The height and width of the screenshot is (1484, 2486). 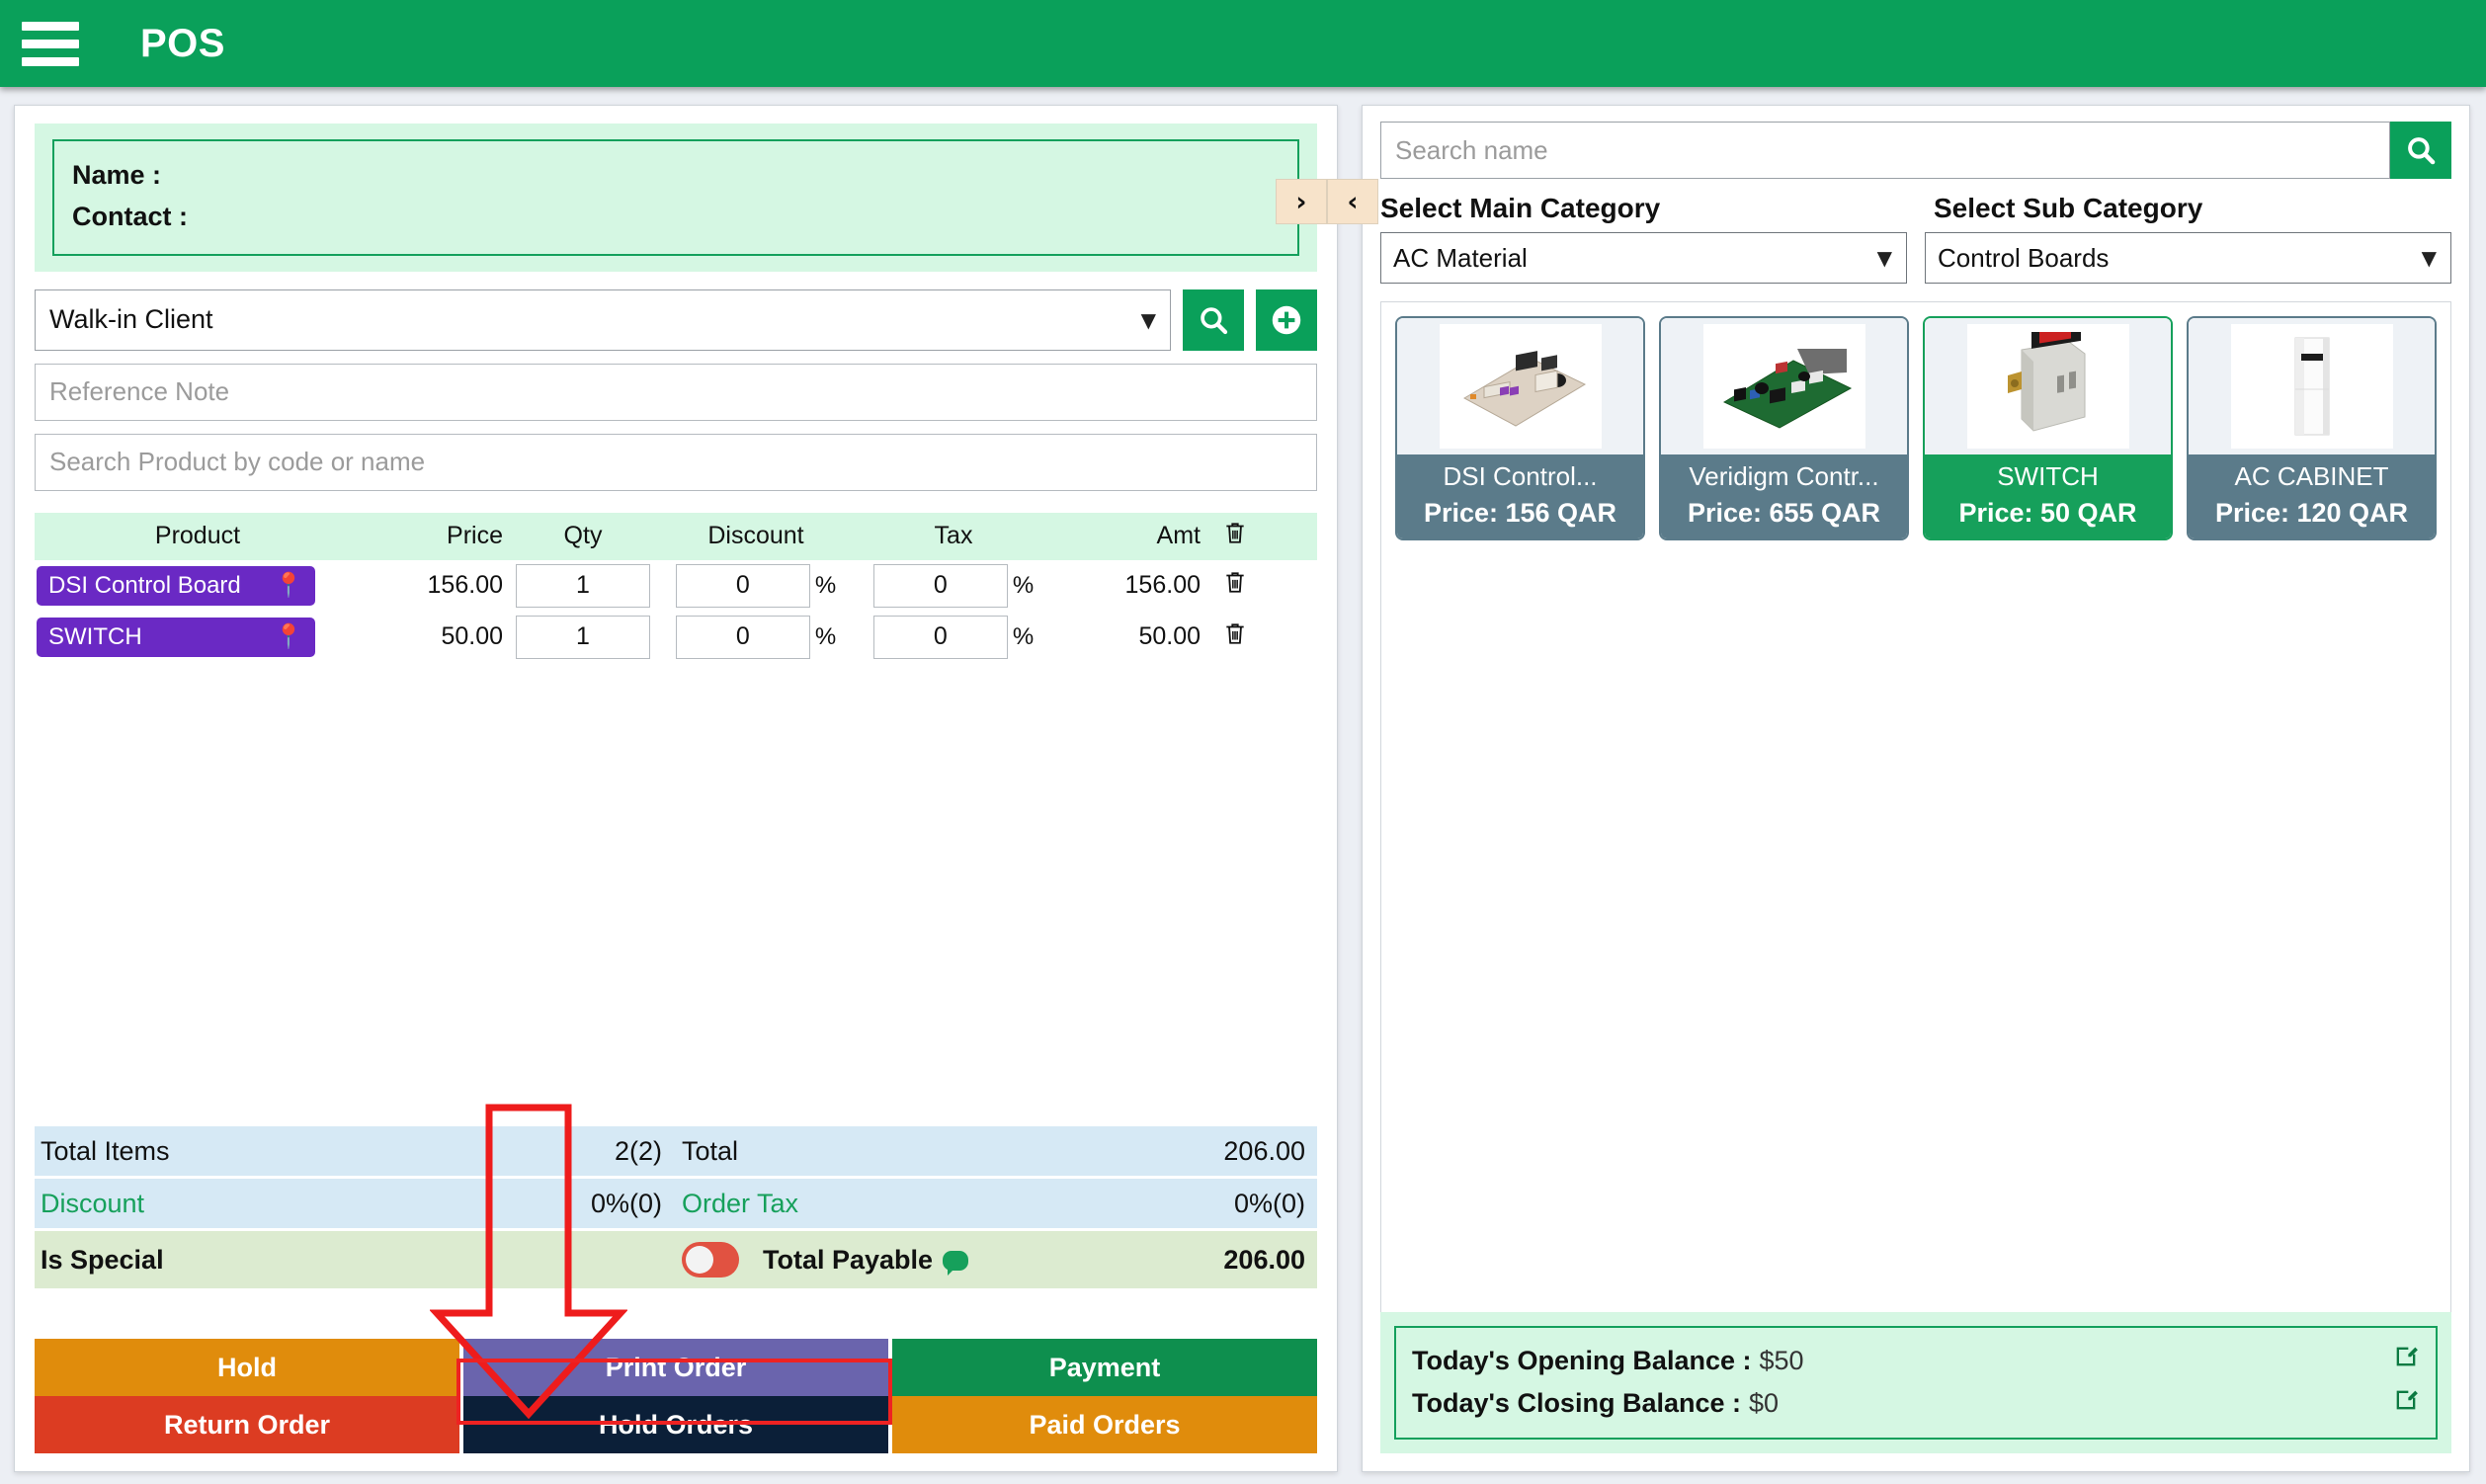 What do you see at coordinates (103, 1259) in the screenshot?
I see `is-special-label: Is Special` at bounding box center [103, 1259].